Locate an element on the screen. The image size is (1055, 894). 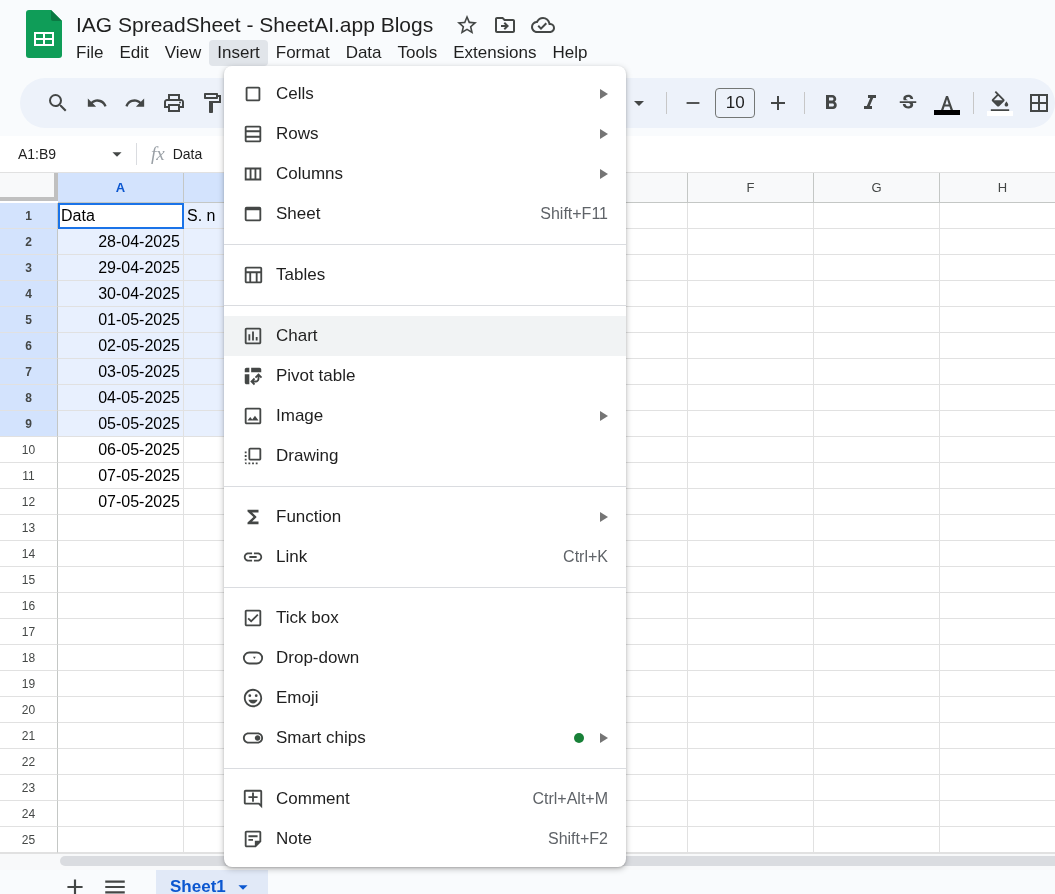
menu-item-label: Columns is located at coordinates (310, 174).